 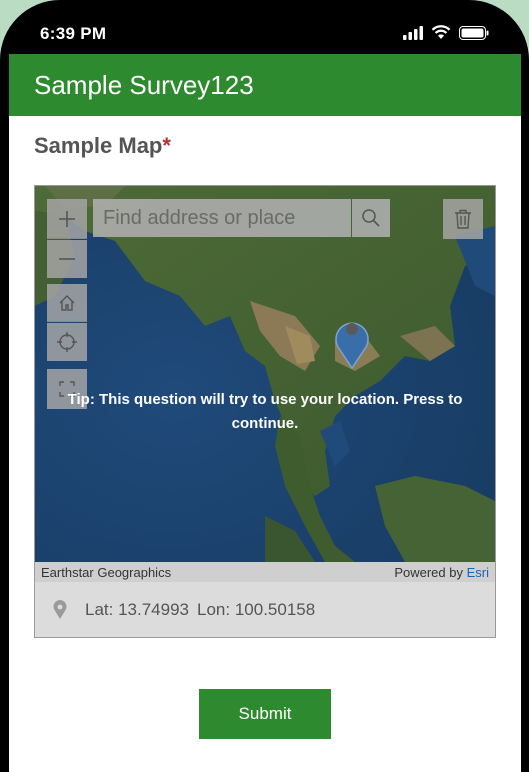 I want to click on plus-icon, so click(x=67, y=218).